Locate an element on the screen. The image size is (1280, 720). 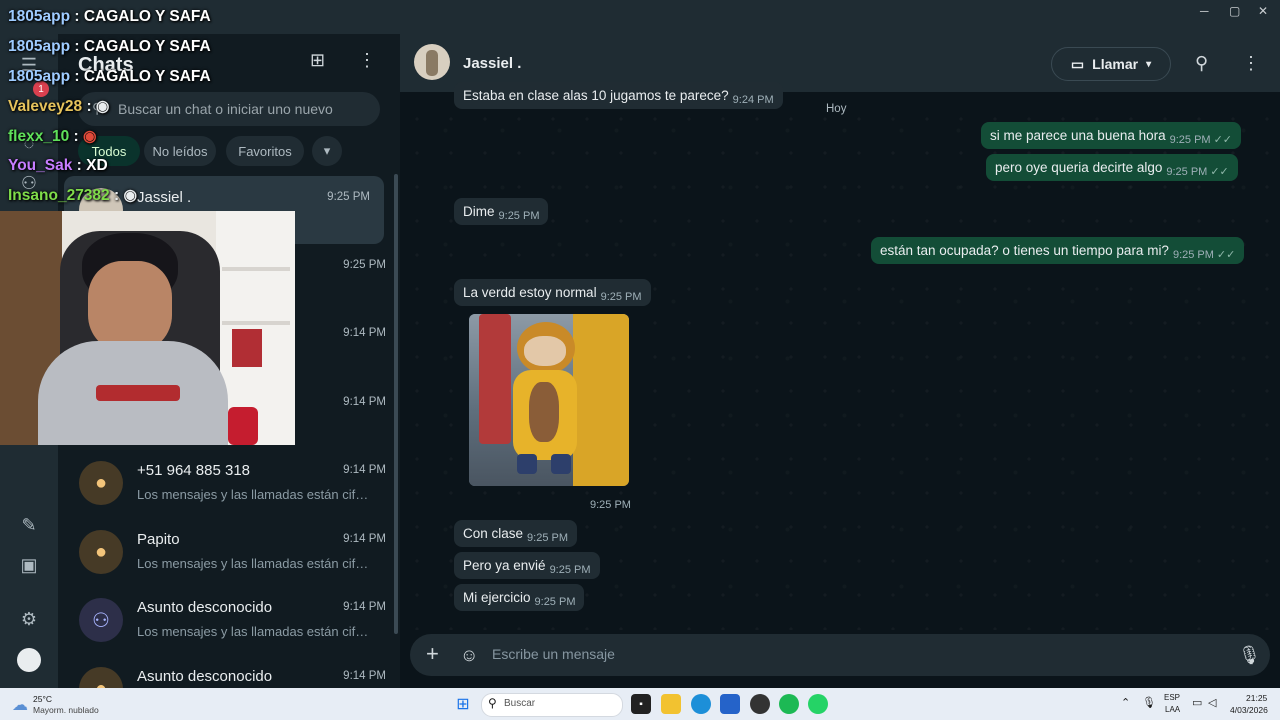
message-in: Dime 9:25 PM is located at coordinates (501, 211).